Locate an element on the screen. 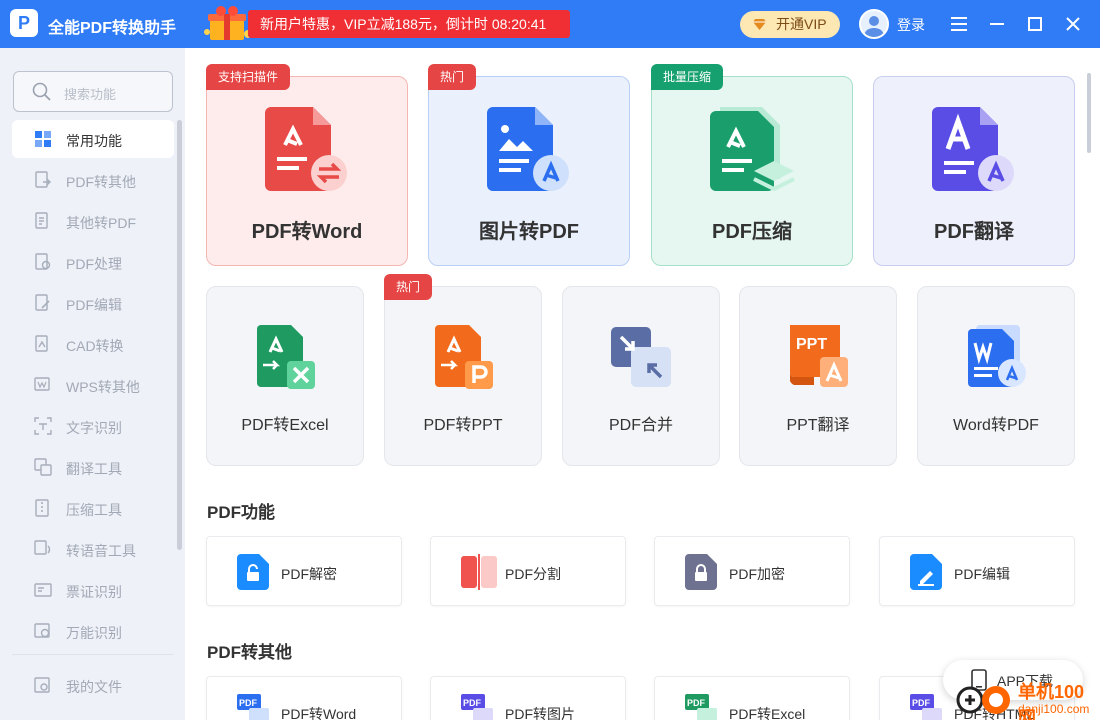 This screenshot has width=1100, height=720. ppt-translate-icon: PPT is located at coordinates (819, 356).